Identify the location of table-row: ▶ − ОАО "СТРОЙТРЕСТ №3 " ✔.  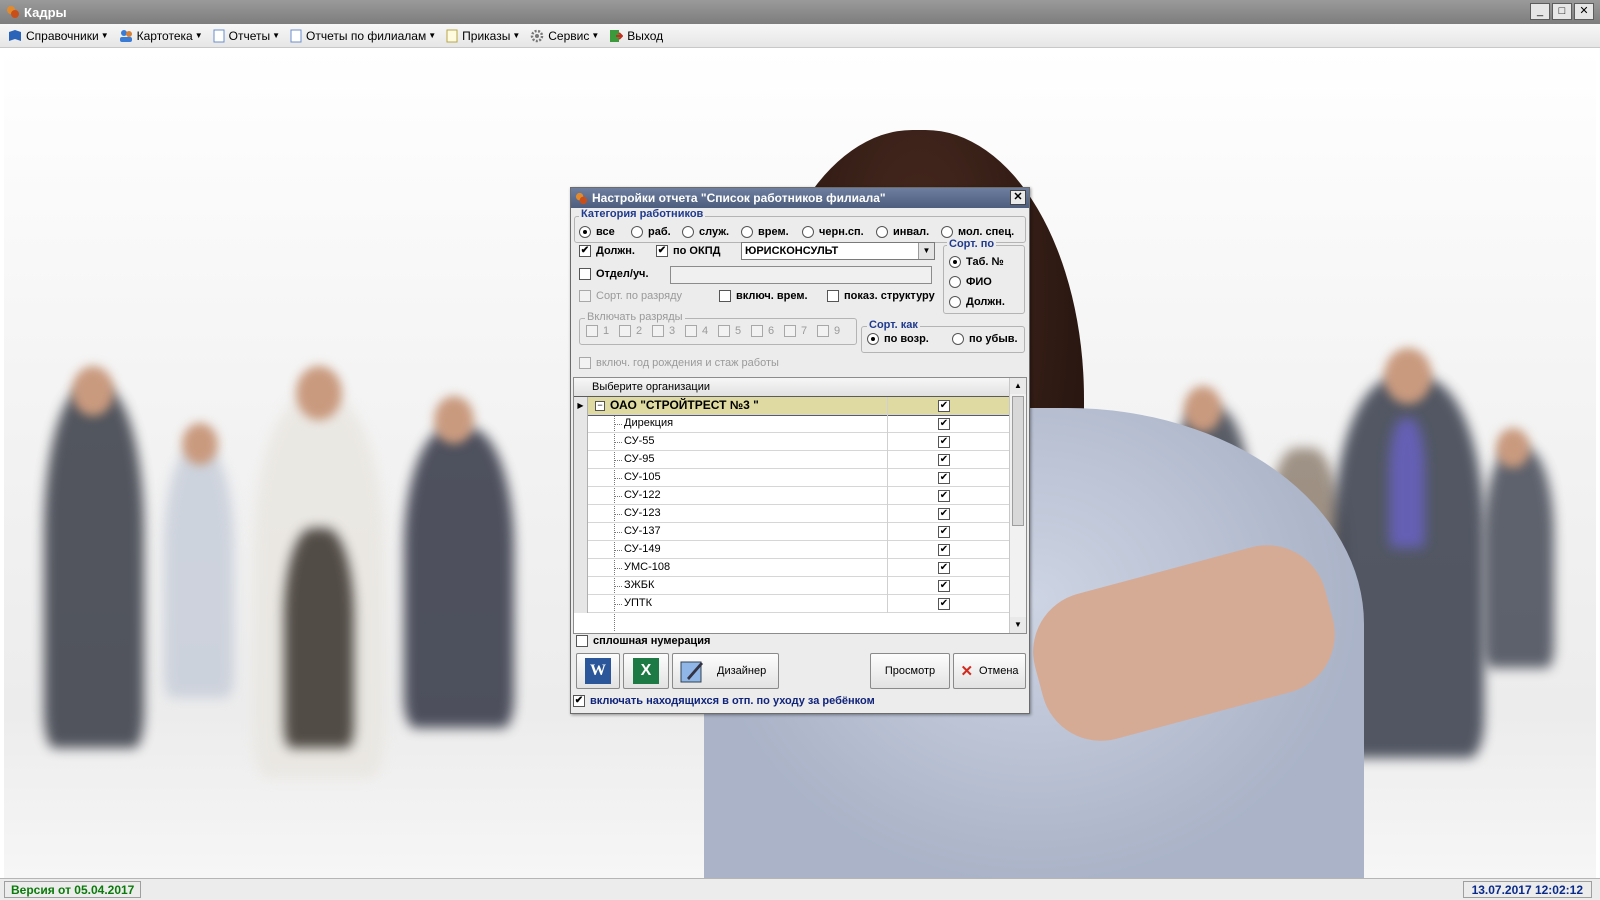
(792, 406).